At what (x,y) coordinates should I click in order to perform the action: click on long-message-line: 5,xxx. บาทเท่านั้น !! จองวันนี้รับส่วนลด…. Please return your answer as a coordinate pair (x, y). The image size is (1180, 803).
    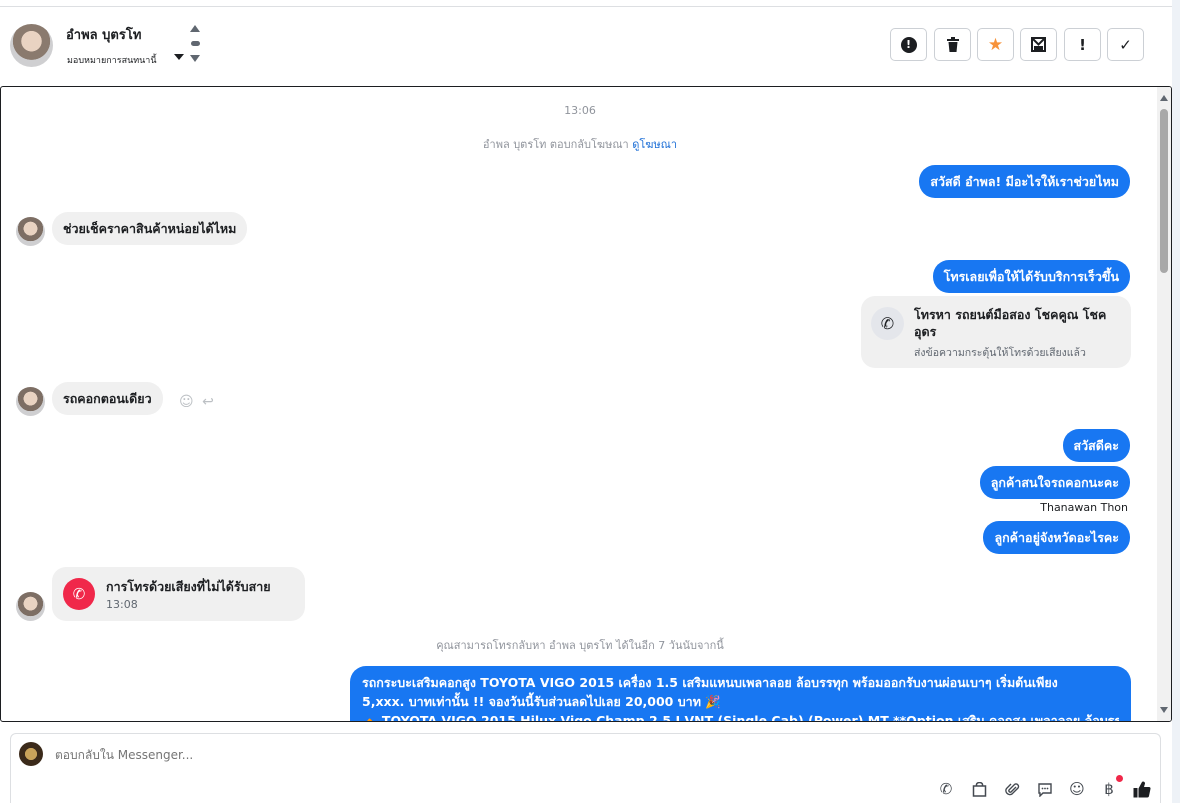
    Looking at the image, I should click on (541, 701).